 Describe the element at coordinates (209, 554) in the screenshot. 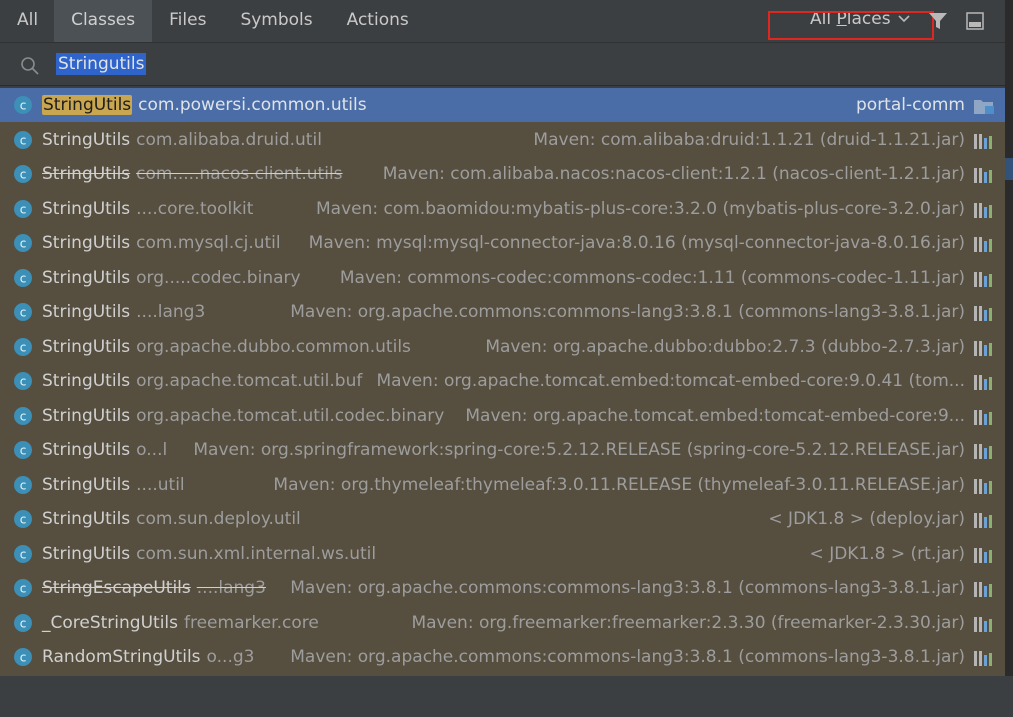

I see `class-name: StringUtils com.sun.xml.internal.ws.util` at that location.